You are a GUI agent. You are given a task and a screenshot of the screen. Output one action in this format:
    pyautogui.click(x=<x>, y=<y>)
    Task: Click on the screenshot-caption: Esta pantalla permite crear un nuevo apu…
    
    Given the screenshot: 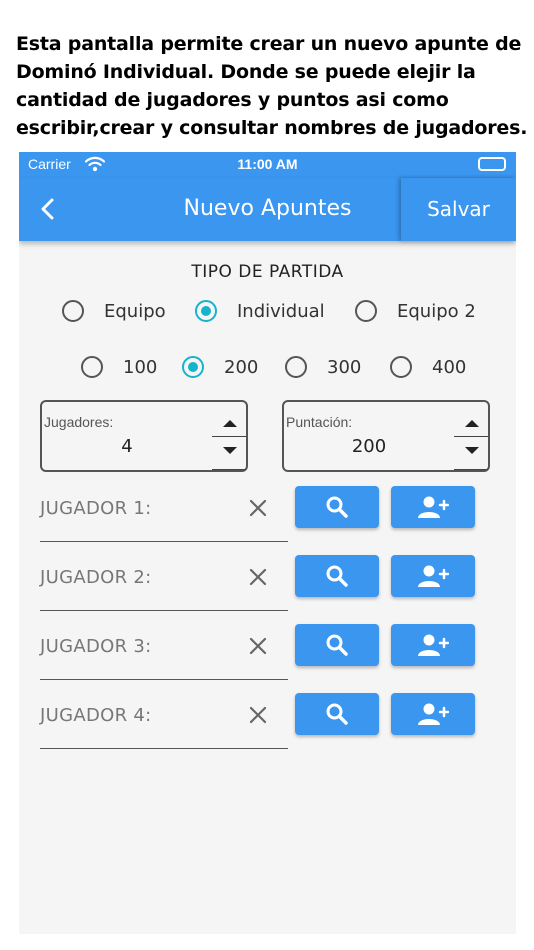 What is the action you would take?
    pyautogui.click(x=272, y=86)
    